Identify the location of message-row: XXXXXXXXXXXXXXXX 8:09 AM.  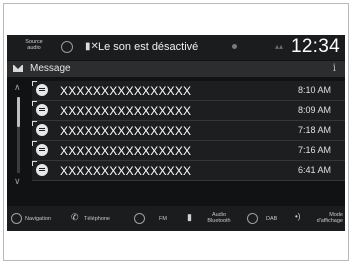
(188, 111).